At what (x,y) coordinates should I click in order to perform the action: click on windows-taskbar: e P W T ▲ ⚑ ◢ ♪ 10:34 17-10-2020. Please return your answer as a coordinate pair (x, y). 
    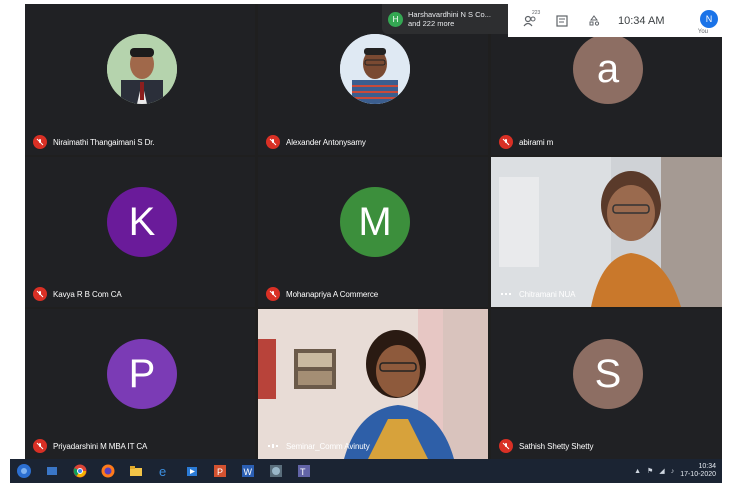
    Looking at the image, I should click on (366, 471).